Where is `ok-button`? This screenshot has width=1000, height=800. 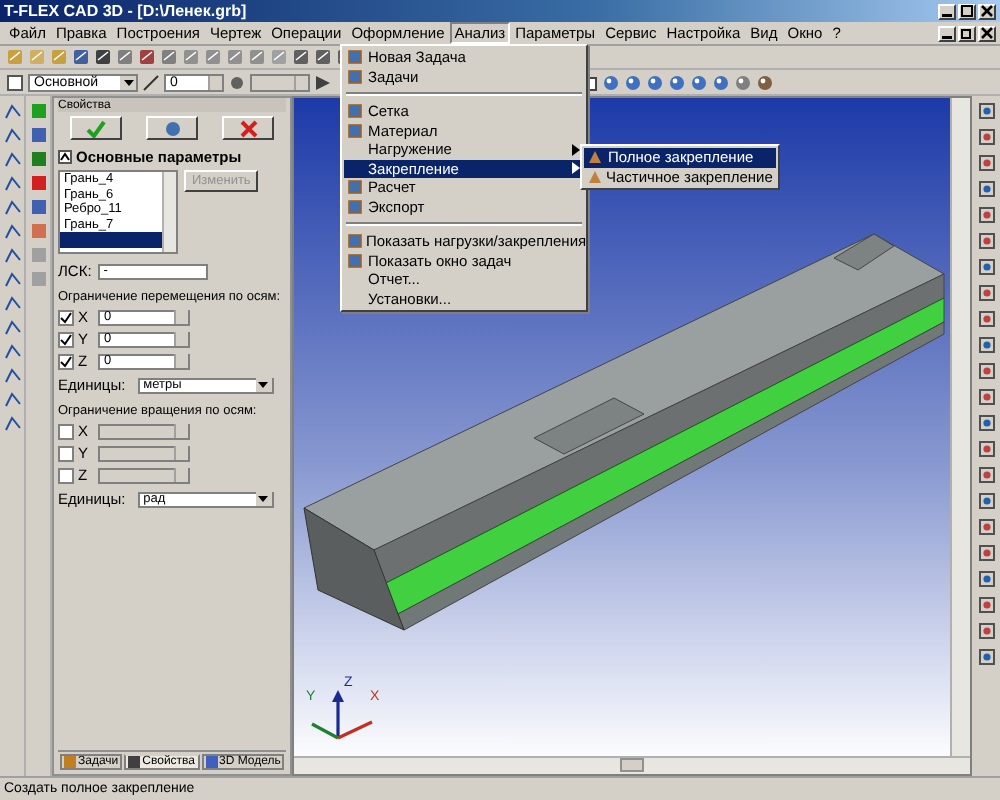
ok-button is located at coordinates (96, 128).